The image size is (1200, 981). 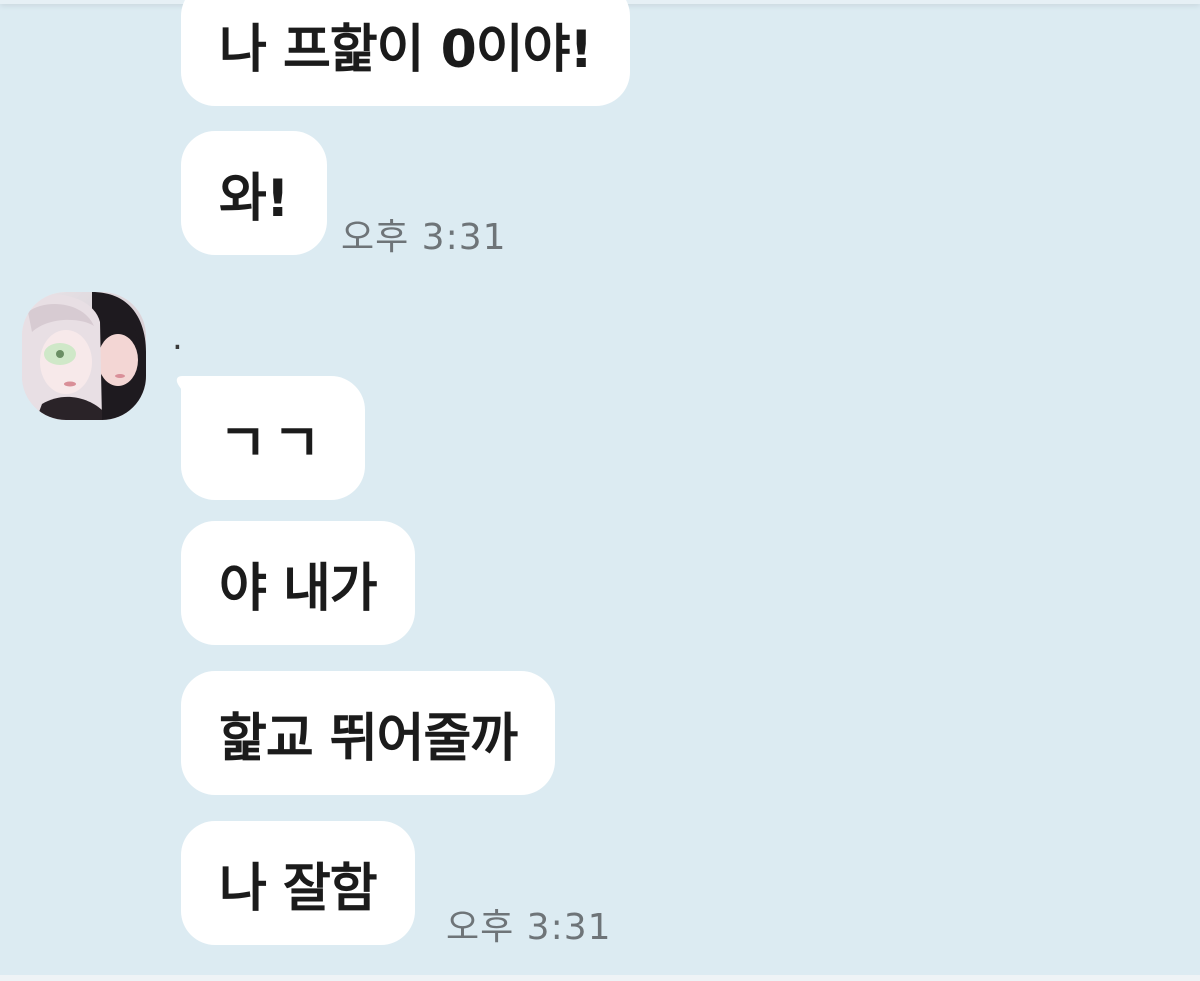 I want to click on input-bar-edge, so click(x=600, y=978).